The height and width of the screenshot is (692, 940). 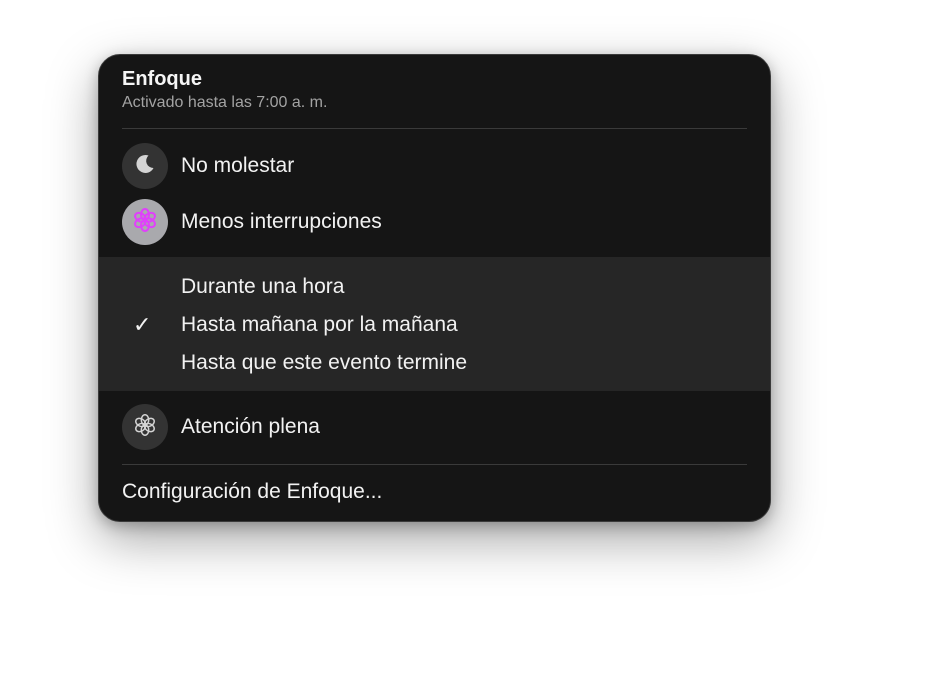 I want to click on focus-status: Activado hasta las 7:00 a. m., so click(x=225, y=102).